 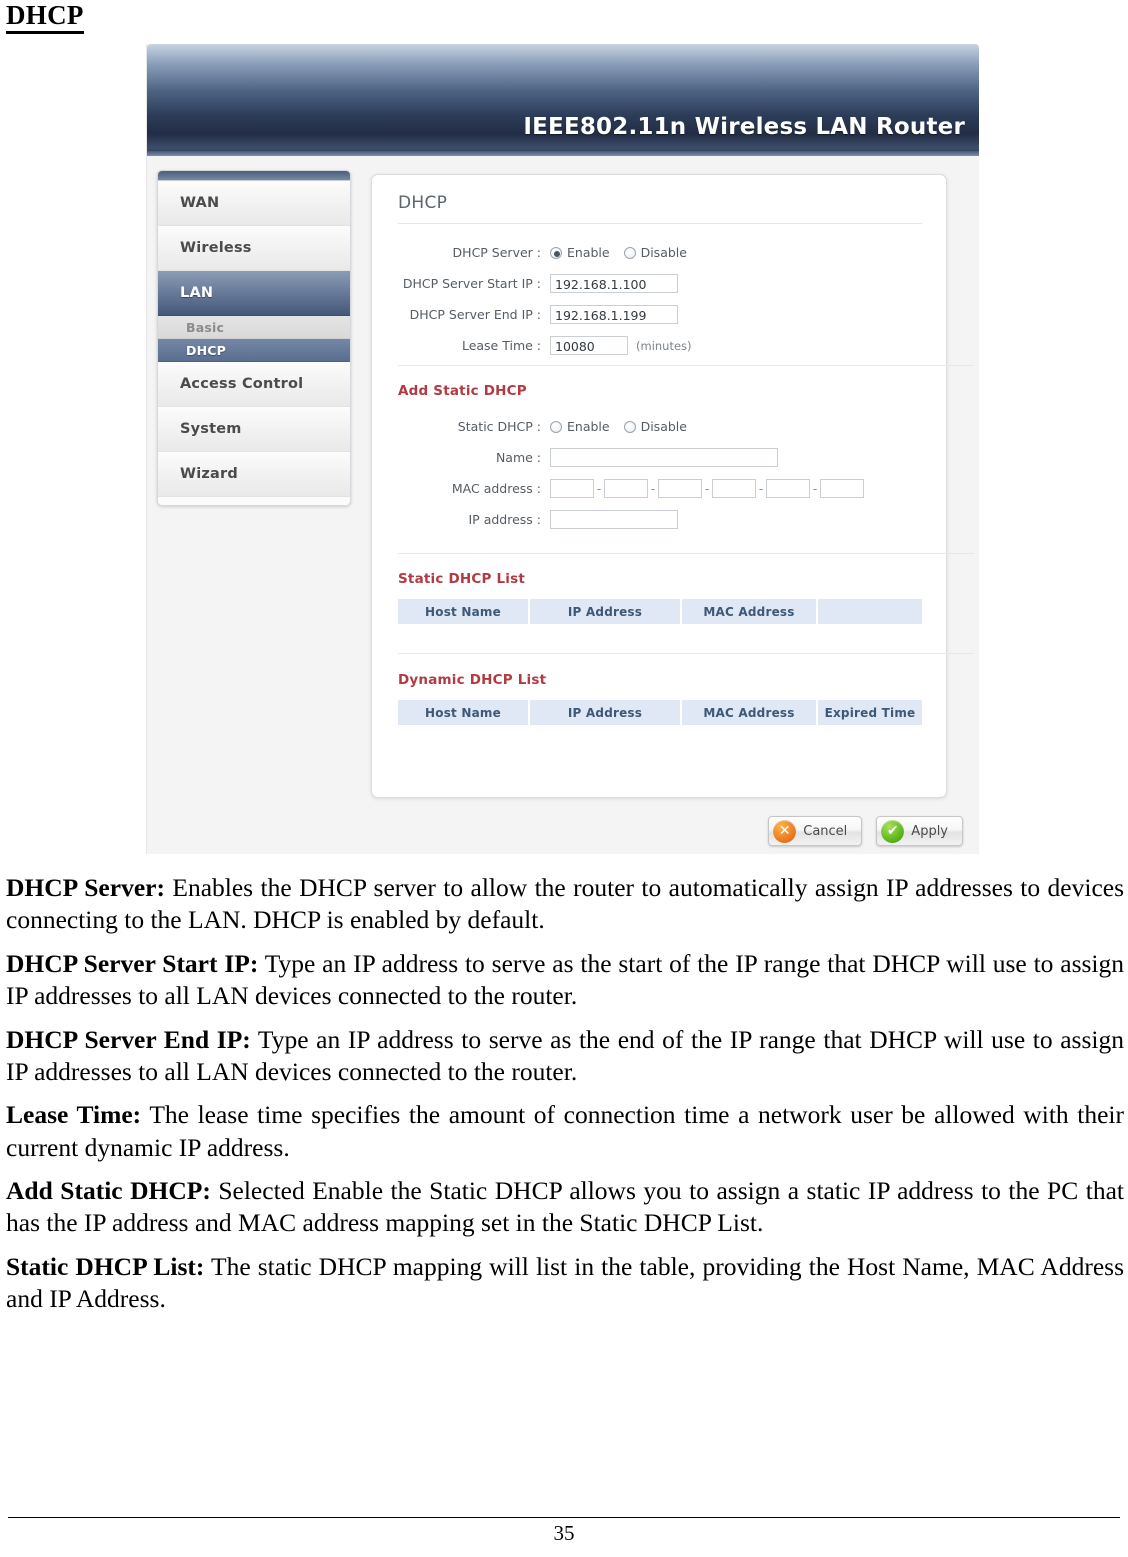 What do you see at coordinates (254, 474) in the screenshot?
I see `sidebar-item-wizard: Wizard` at bounding box center [254, 474].